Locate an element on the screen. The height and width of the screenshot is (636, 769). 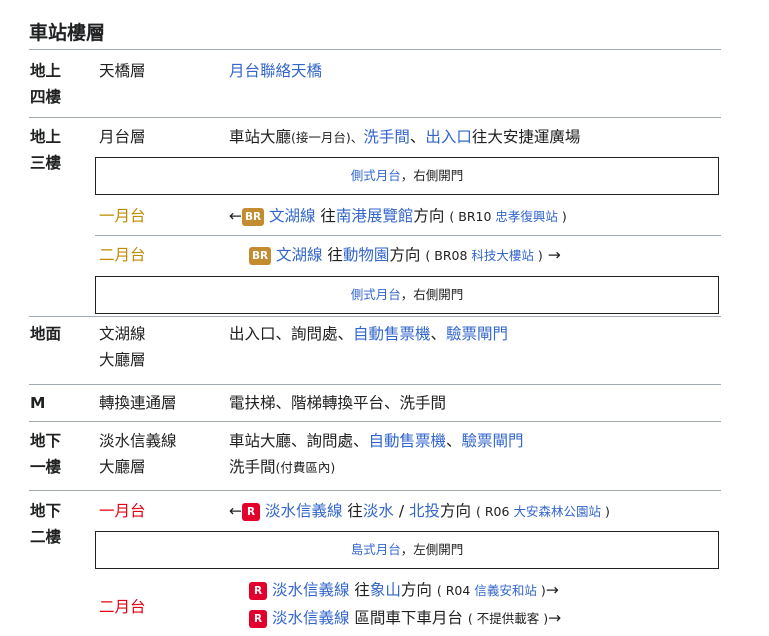
next-station-link: 科技大樓站 is located at coordinates (502, 255).